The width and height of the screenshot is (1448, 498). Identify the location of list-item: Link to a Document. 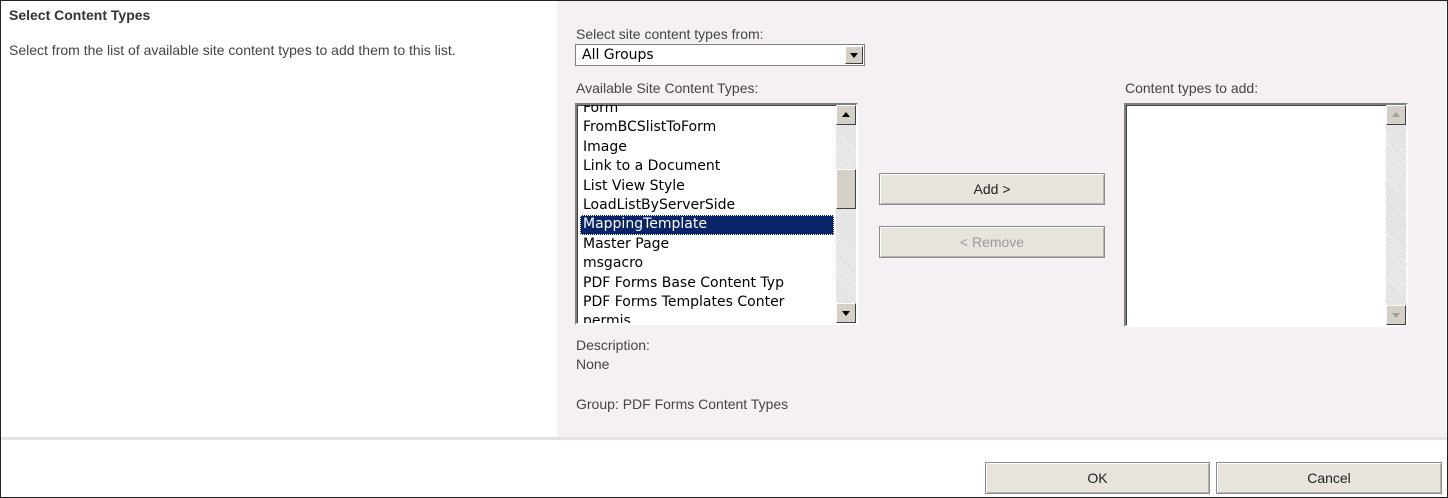
(707, 166).